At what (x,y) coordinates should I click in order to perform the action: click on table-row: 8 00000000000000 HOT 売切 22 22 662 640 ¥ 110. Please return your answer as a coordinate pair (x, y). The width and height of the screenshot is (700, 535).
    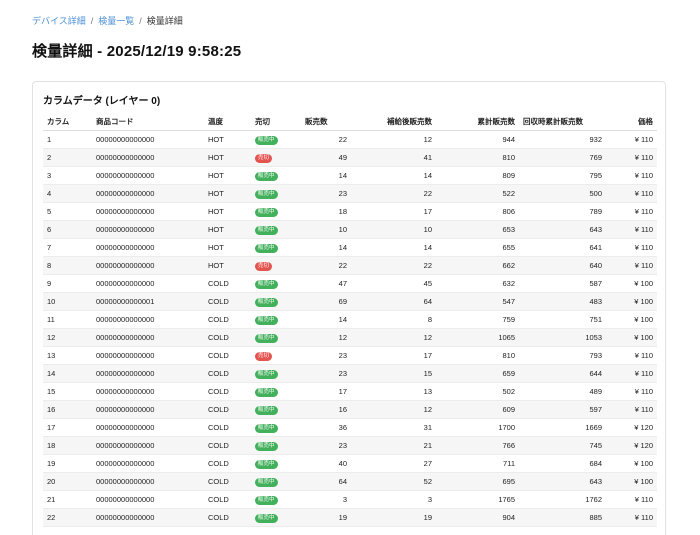
    Looking at the image, I should click on (350, 265).